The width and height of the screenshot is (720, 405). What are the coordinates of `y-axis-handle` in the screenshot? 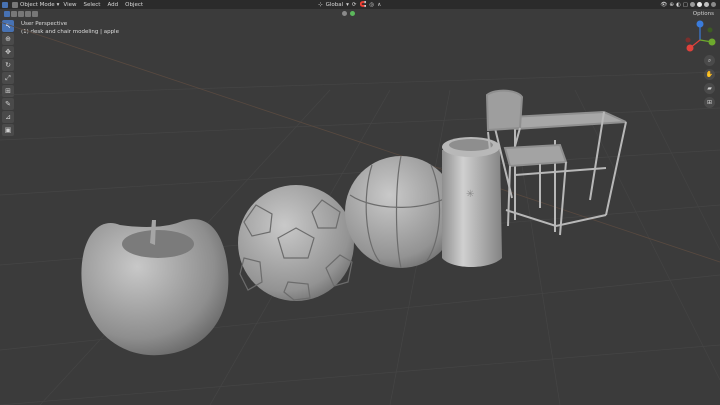 It's located at (712, 42).